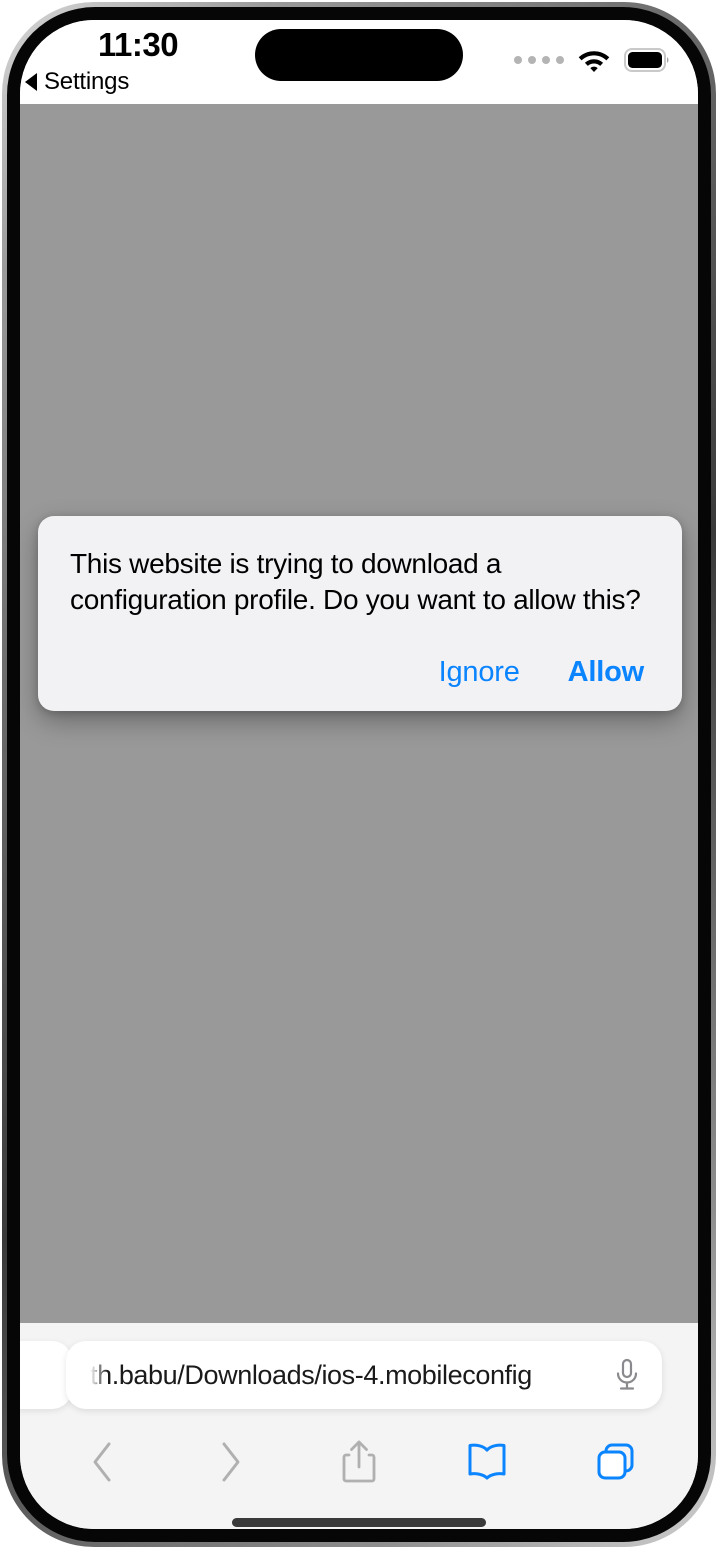  Describe the element at coordinates (627, 1375) in the screenshot. I see `microphone-icon` at that location.